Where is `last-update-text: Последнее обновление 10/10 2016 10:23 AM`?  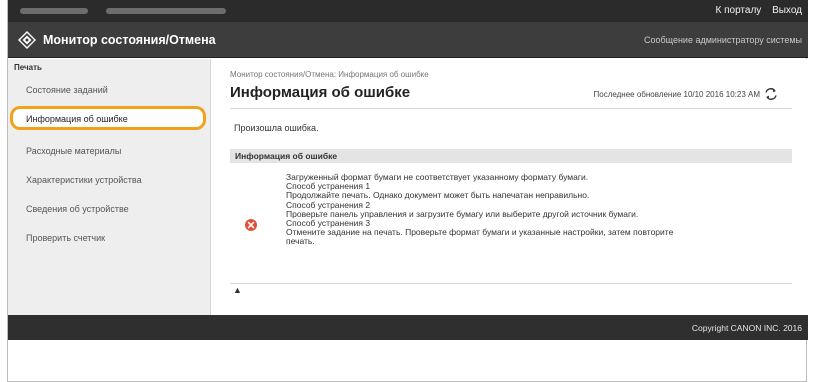 last-update-text: Последнее обновление 10/10 2016 10:23 AM is located at coordinates (677, 94).